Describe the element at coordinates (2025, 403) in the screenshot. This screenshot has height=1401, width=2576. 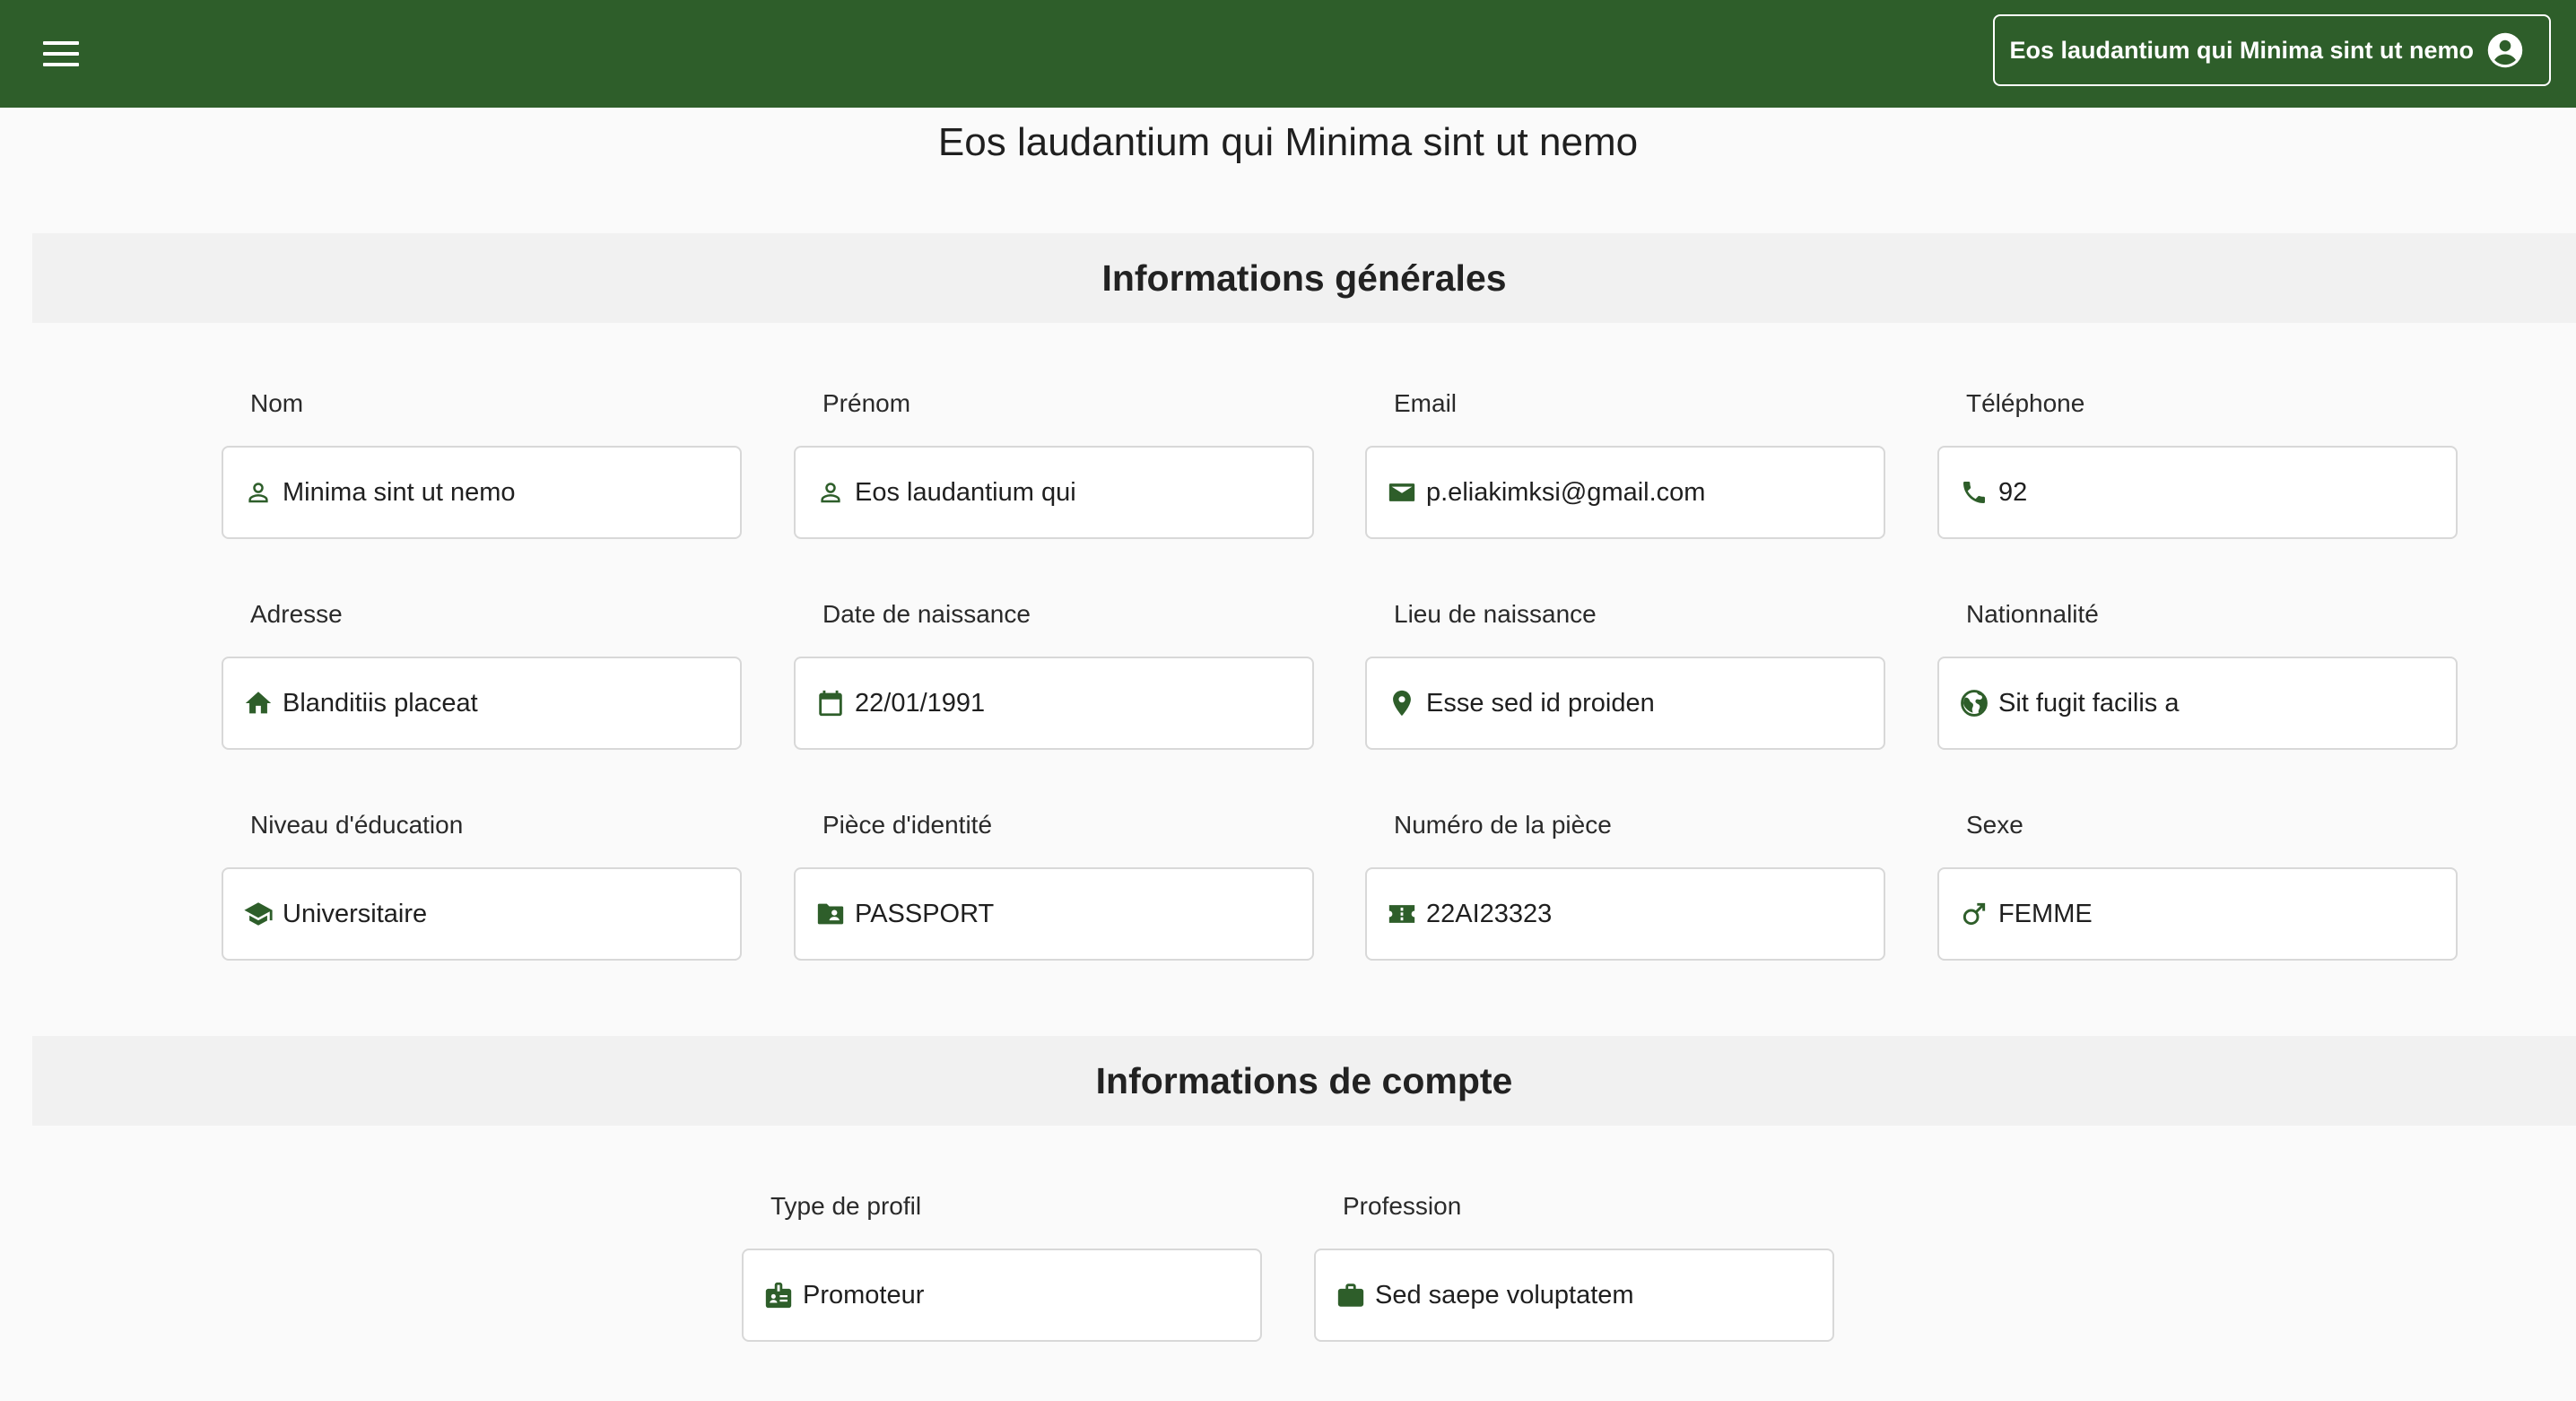
I see `telephone-label: Téléphone` at that location.